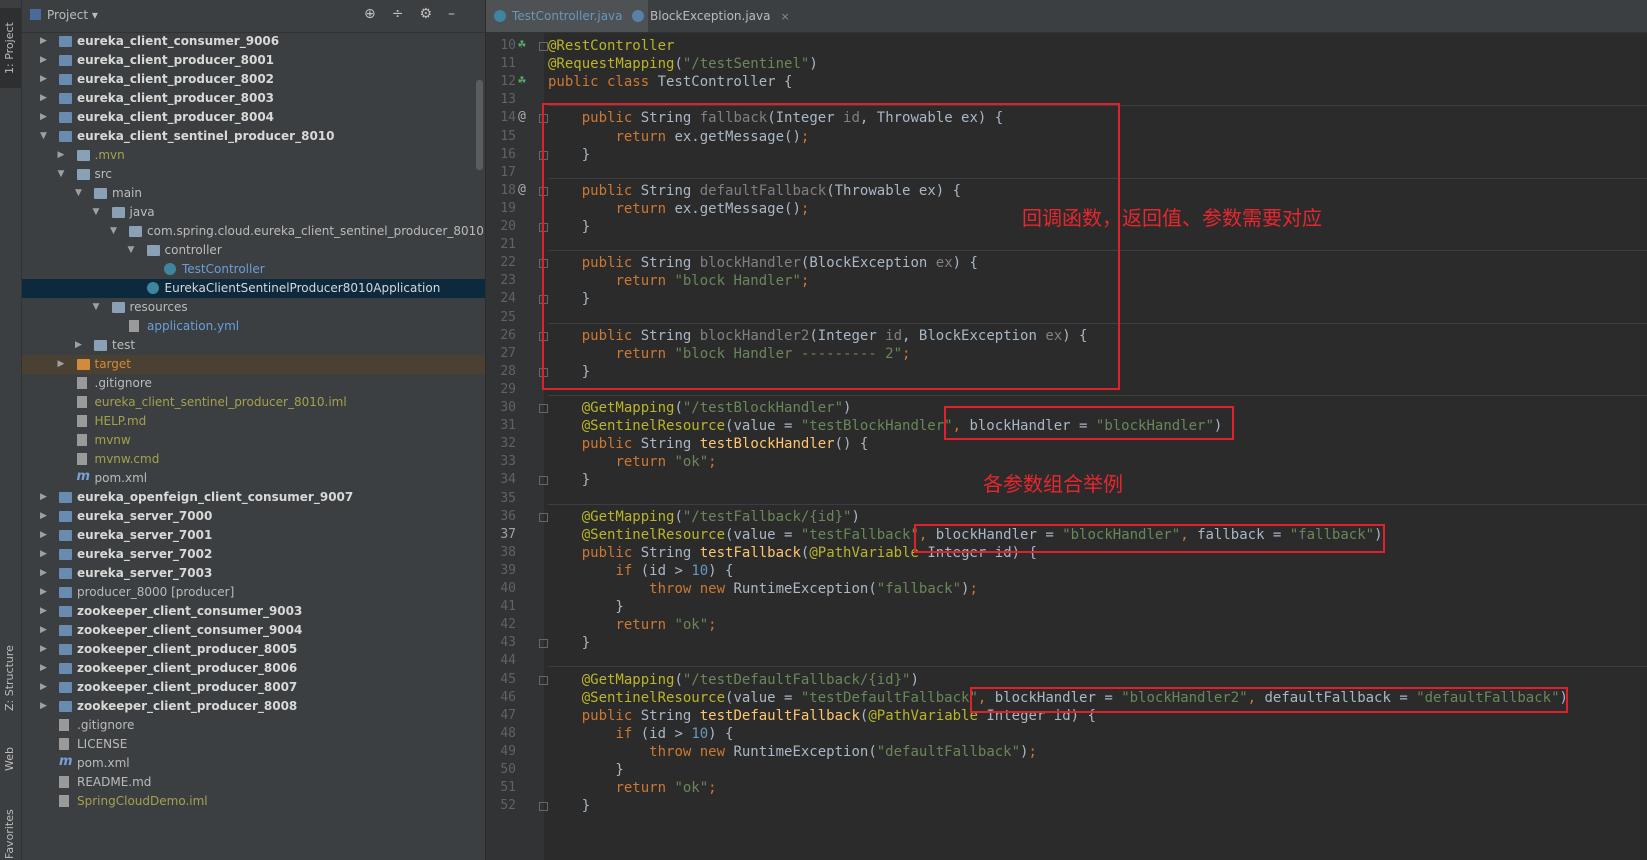 Image resolution: width=1647 pixels, height=860 pixels. I want to click on tree-item: ▶ test, so click(253, 345).